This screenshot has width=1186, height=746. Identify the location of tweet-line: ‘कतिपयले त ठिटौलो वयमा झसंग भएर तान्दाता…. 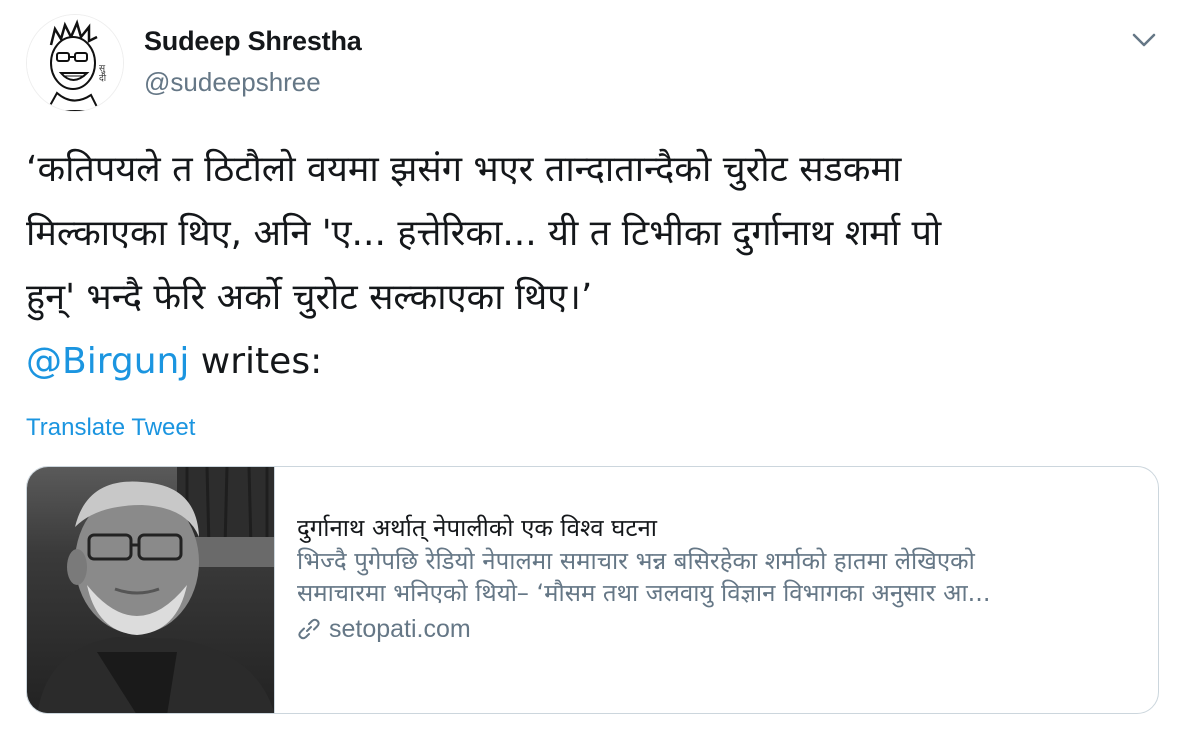
(464, 169).